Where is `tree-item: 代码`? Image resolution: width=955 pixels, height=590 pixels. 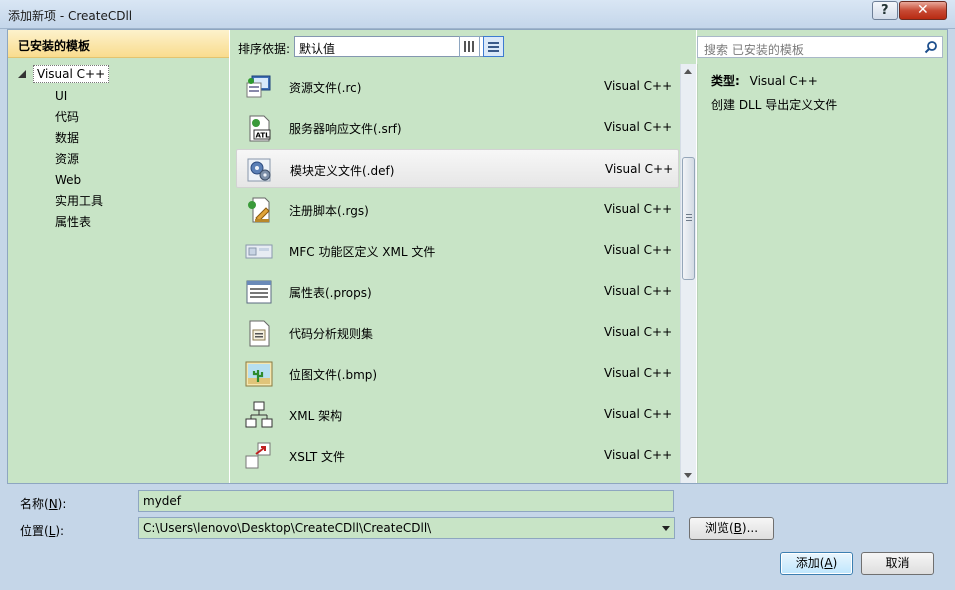
tree-item: 代码 is located at coordinates (79, 117).